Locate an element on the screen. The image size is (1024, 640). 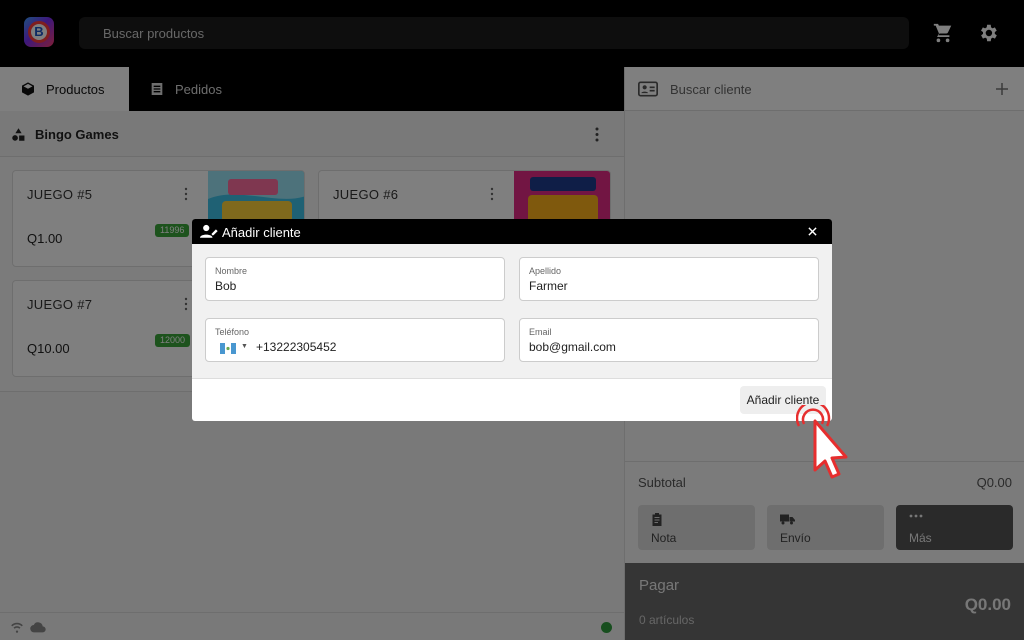
guatemala-flag-icon is located at coordinates (228, 348).